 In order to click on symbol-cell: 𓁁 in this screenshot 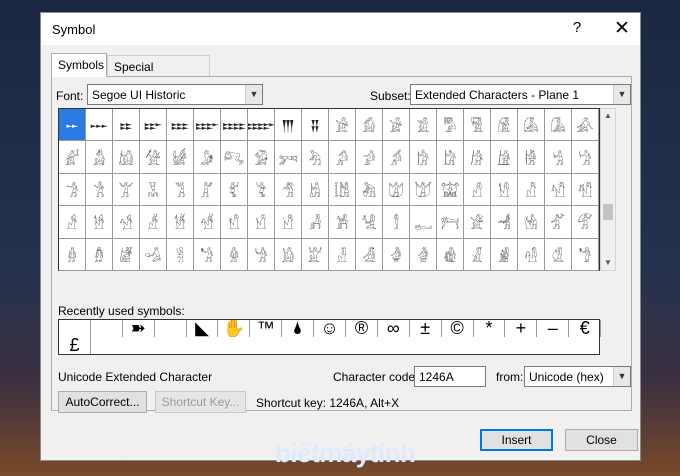, I will do `click(477, 222)`.